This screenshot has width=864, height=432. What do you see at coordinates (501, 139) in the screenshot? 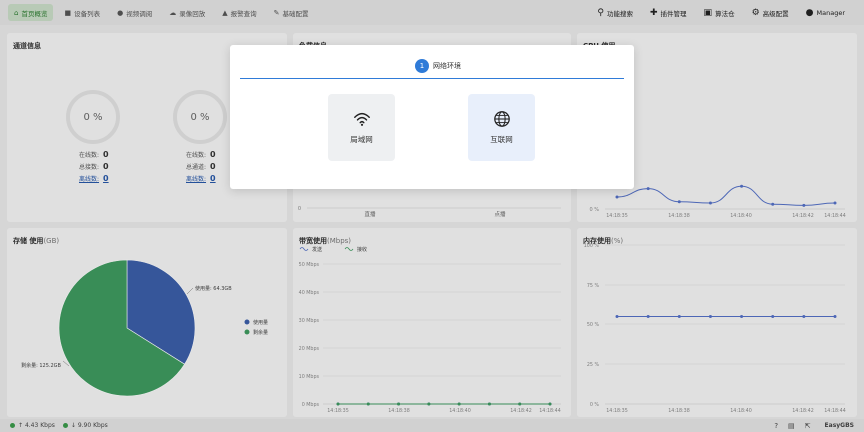
I see `option-internet-label: 互联网` at bounding box center [501, 139].